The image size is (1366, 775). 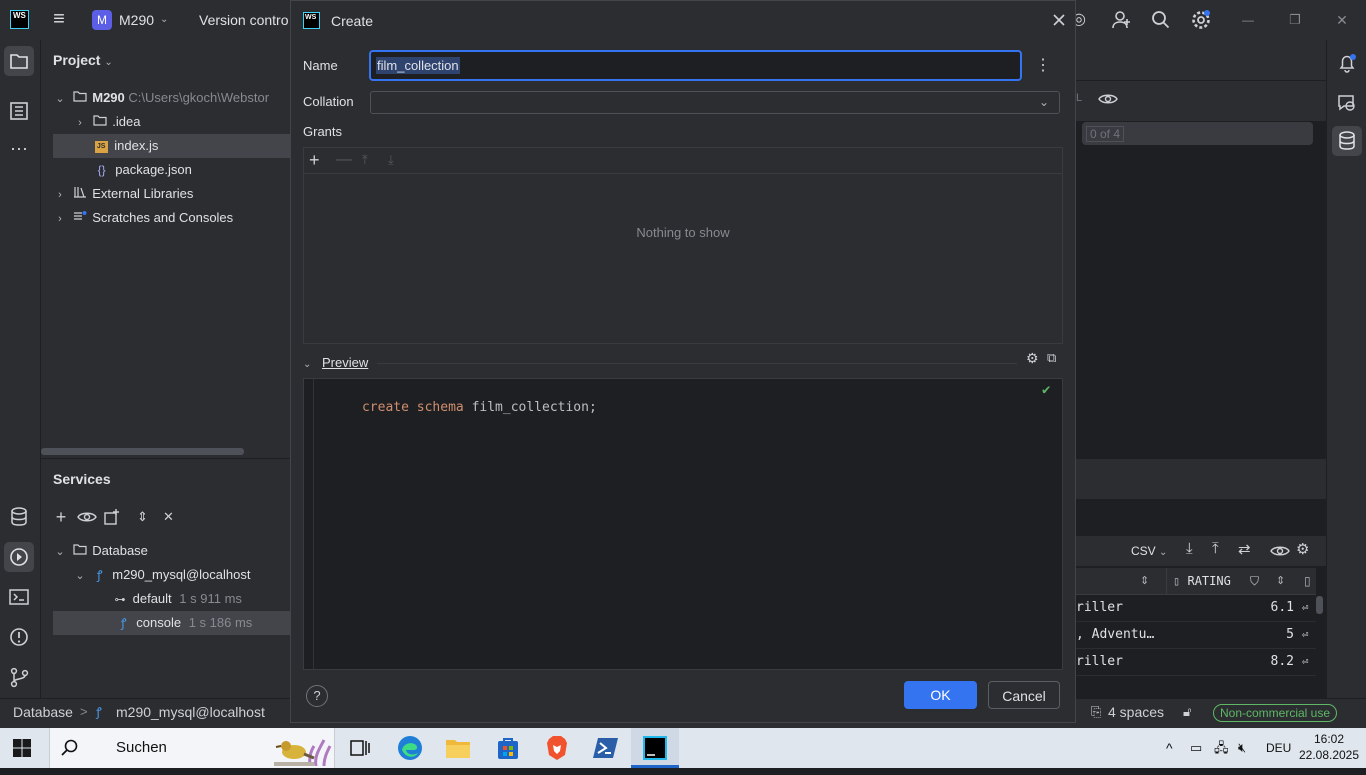 I want to click on license-badge: Non-commercial use, so click(x=1275, y=713).